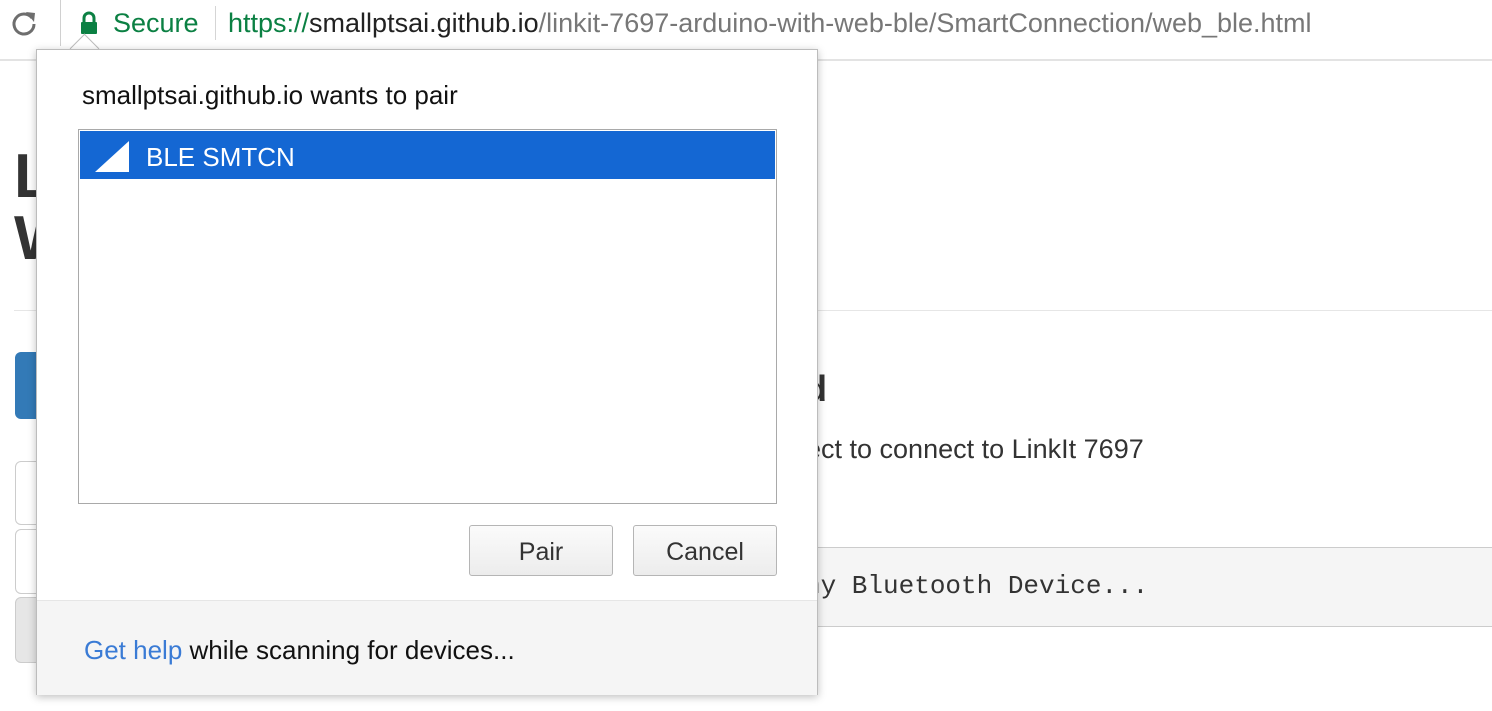 The width and height of the screenshot is (1492, 711). What do you see at coordinates (541, 550) in the screenshot?
I see `pair-button: Pair` at bounding box center [541, 550].